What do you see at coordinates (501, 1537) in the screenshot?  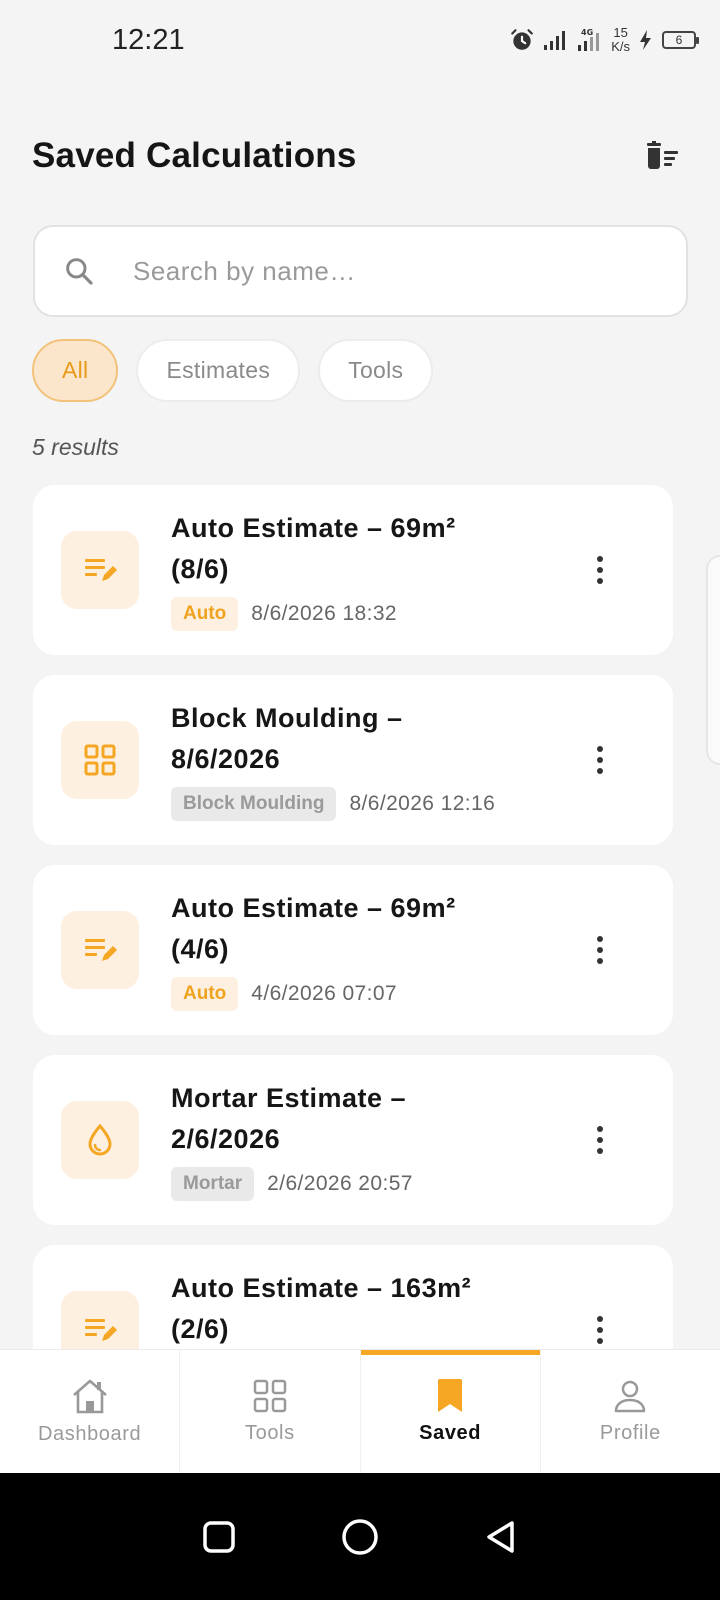 I see `back-icon` at bounding box center [501, 1537].